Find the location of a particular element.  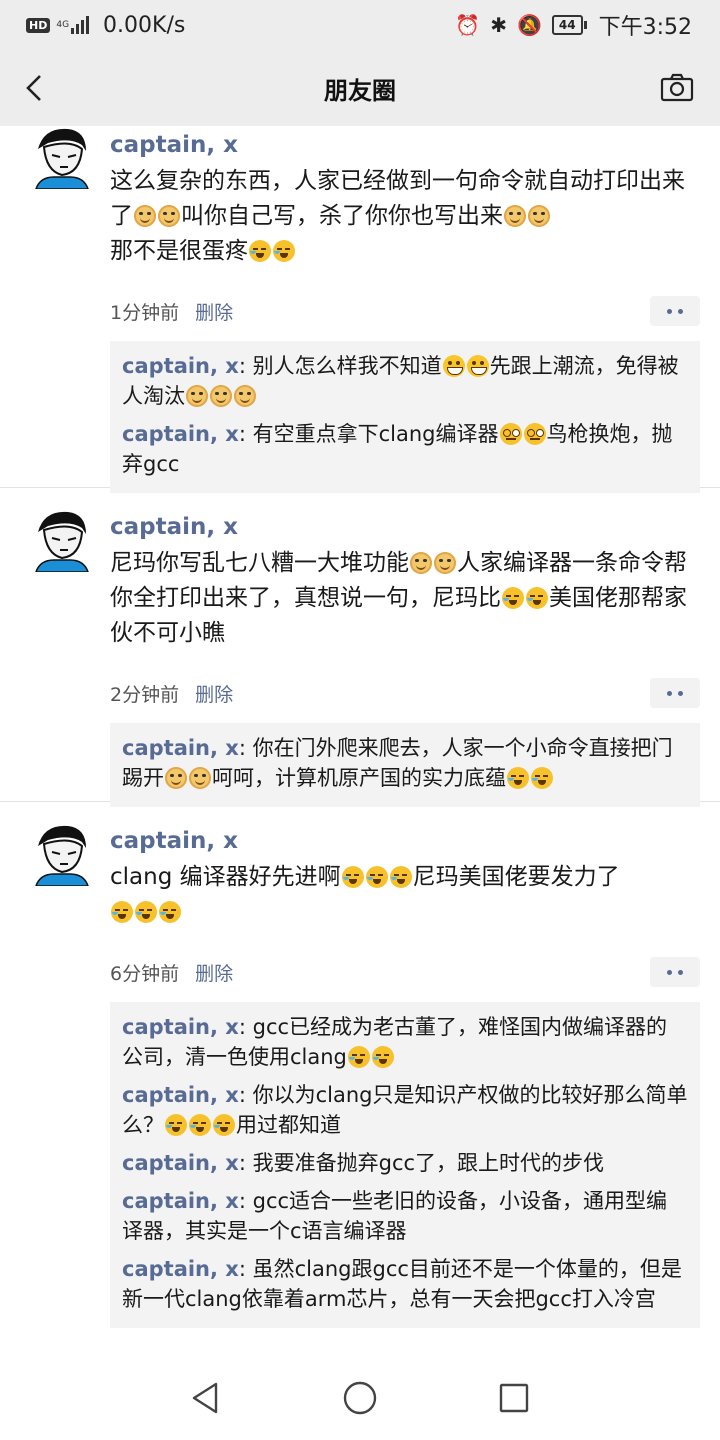

hd-badge: HD is located at coordinates (38, 25).